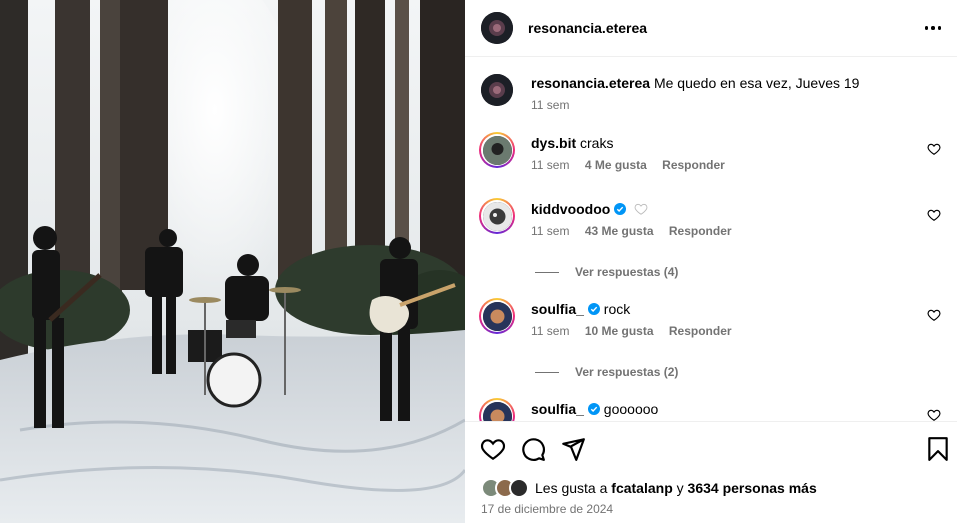  What do you see at coordinates (587, 28) in the screenshot?
I see `author-username: resonancia.eterea` at bounding box center [587, 28].